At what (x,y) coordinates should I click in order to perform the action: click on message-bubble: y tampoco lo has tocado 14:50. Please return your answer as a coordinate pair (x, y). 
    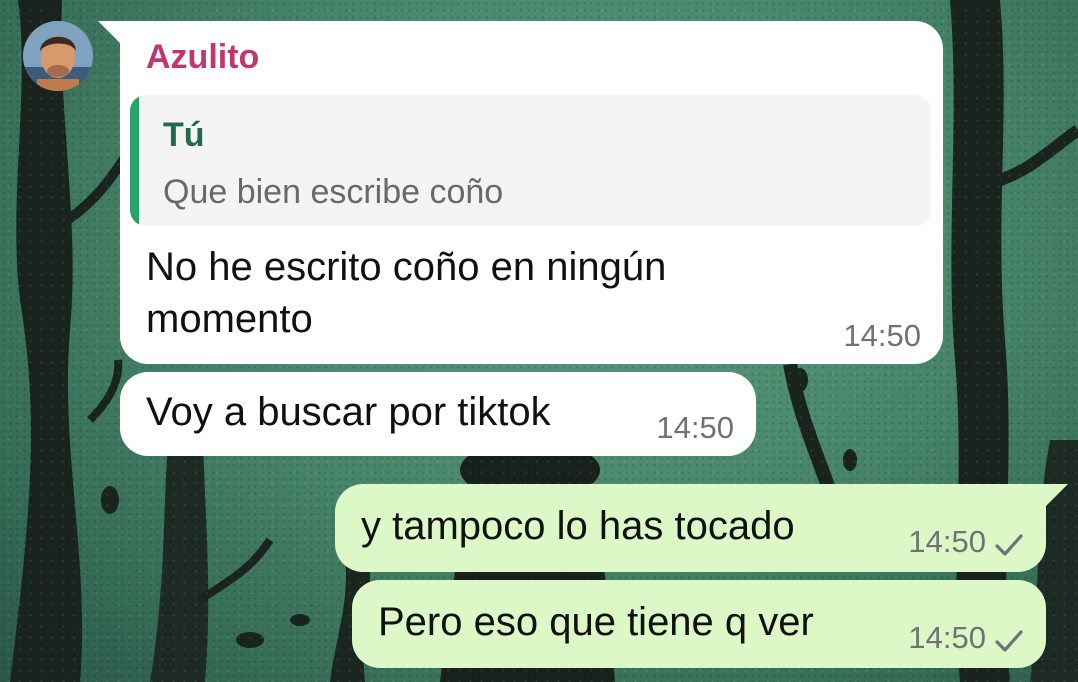
    Looking at the image, I should click on (701, 528).